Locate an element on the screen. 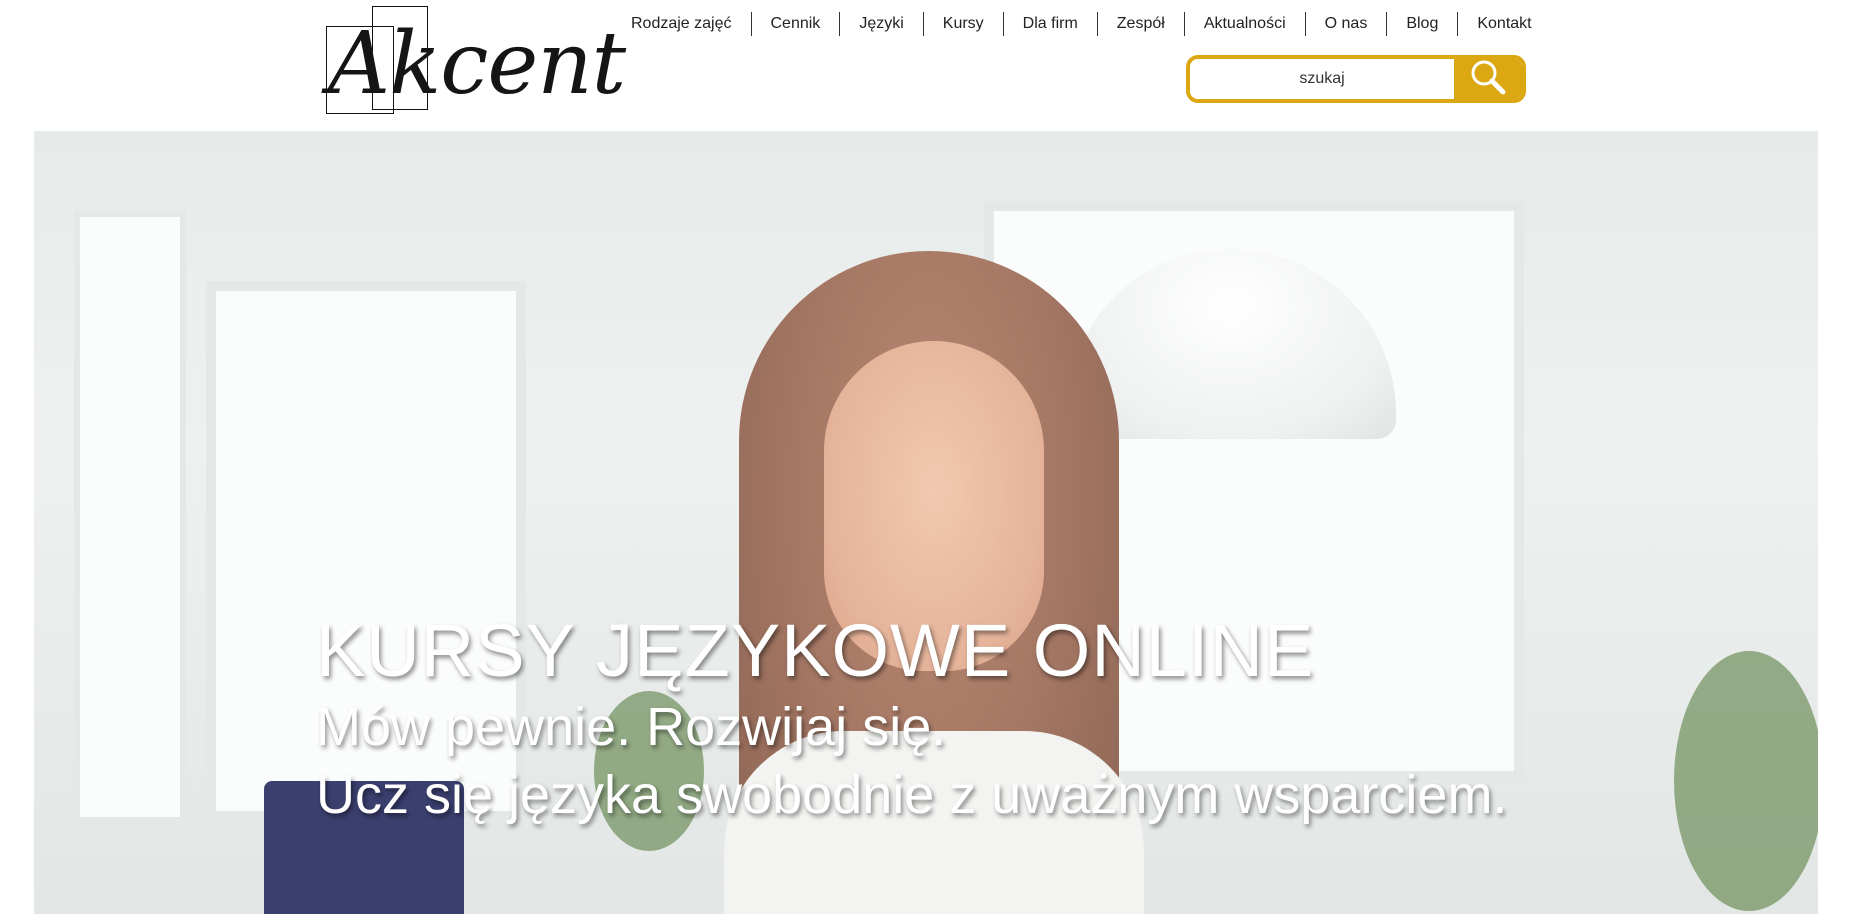  nav-item-kontakt: Kontakt is located at coordinates (1503, 24).